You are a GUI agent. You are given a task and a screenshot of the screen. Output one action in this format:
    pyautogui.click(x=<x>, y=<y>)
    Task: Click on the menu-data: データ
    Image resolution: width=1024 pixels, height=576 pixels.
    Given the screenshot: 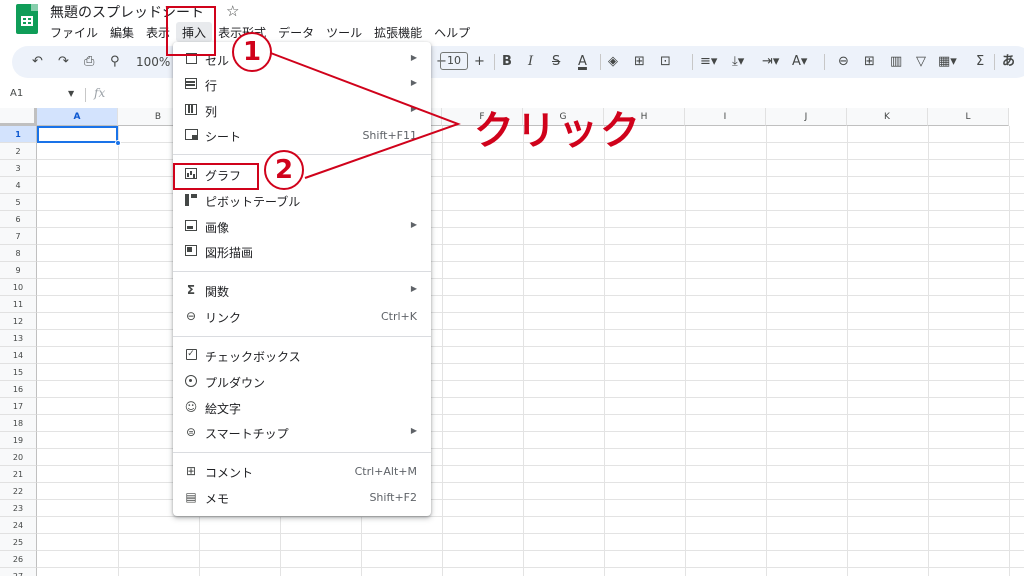 What is the action you would take?
    pyautogui.click(x=296, y=32)
    